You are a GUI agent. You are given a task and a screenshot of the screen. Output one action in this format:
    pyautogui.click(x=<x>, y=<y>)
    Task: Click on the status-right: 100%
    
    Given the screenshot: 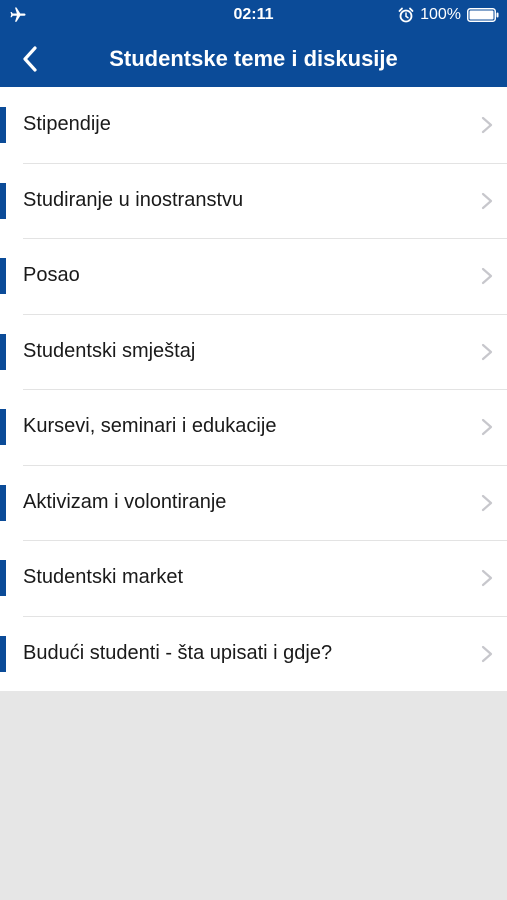 What is the action you would take?
    pyautogui.click(x=448, y=15)
    